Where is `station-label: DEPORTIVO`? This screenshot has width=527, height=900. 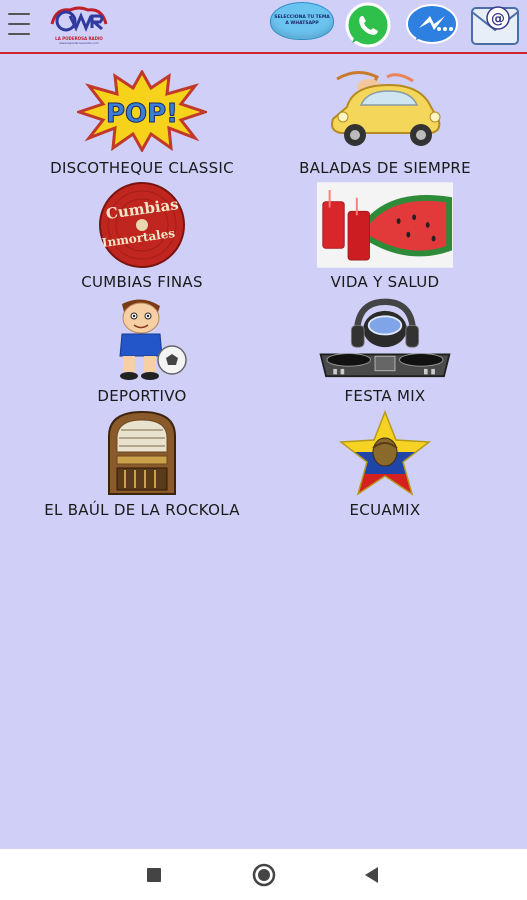 station-label: DEPORTIVO is located at coordinates (142, 396).